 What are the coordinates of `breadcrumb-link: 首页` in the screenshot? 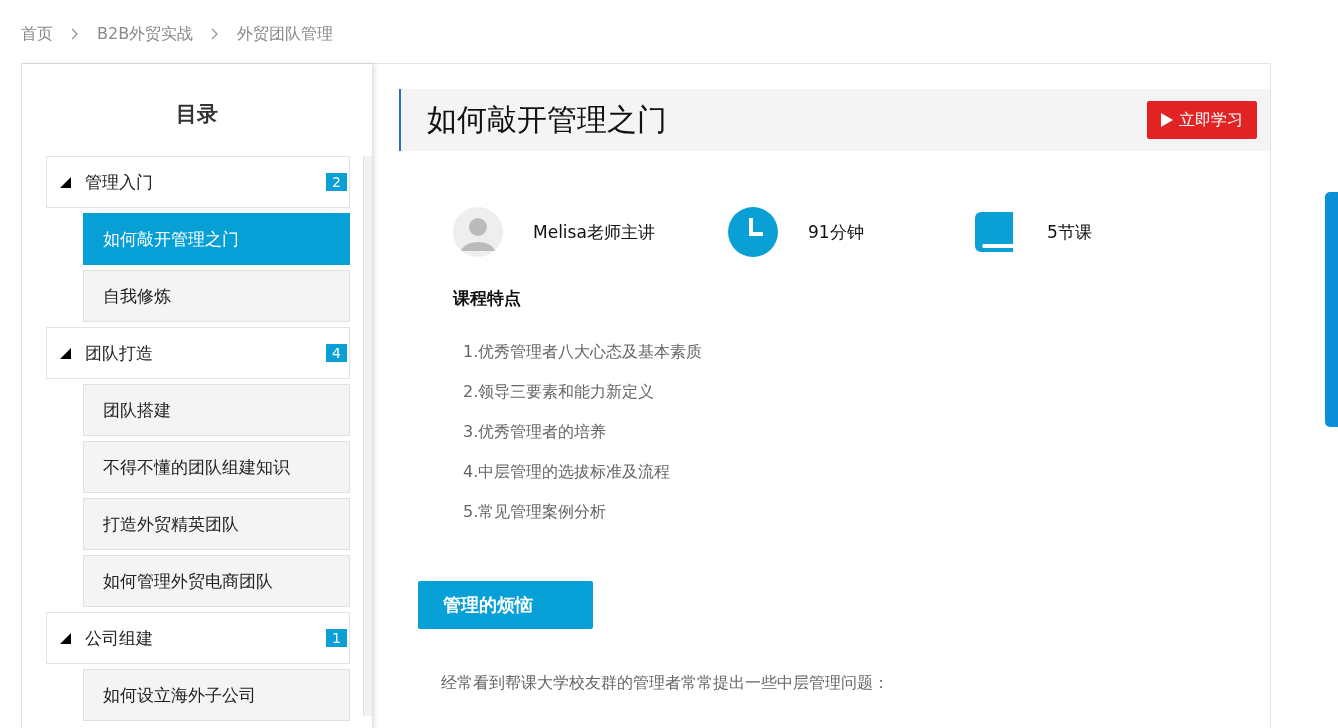 It's located at (37, 34).